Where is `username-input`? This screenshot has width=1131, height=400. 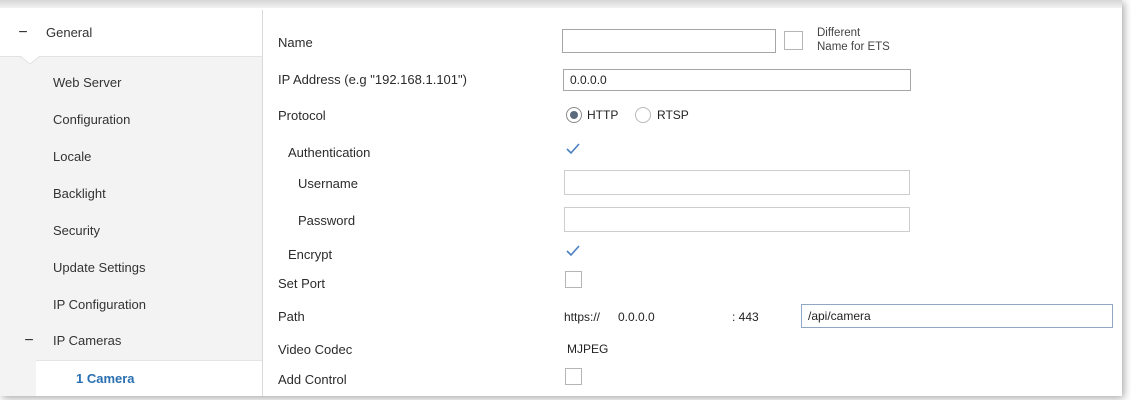 username-input is located at coordinates (737, 182).